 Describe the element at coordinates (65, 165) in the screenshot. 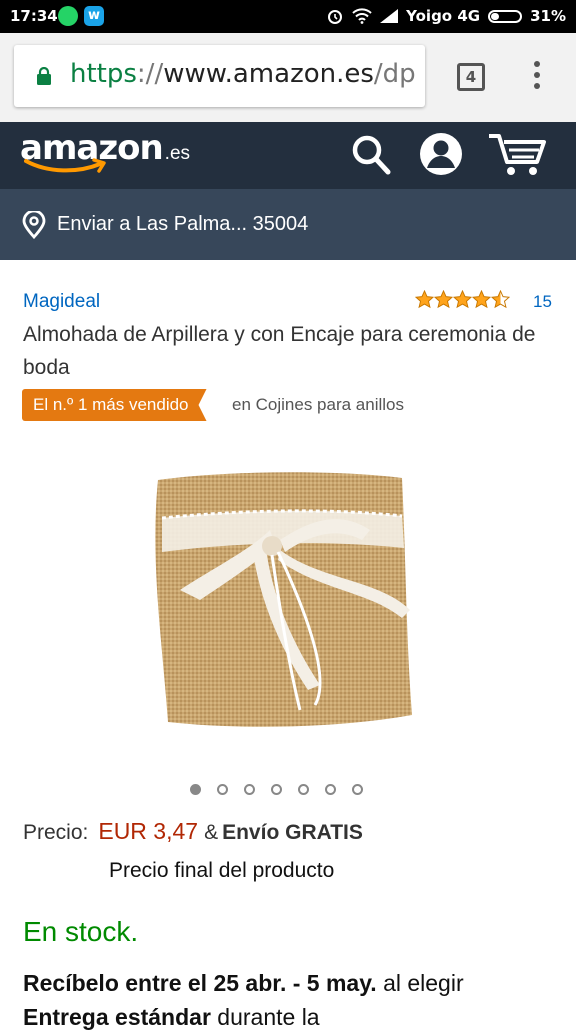

I see `amazon-smile-icon` at that location.